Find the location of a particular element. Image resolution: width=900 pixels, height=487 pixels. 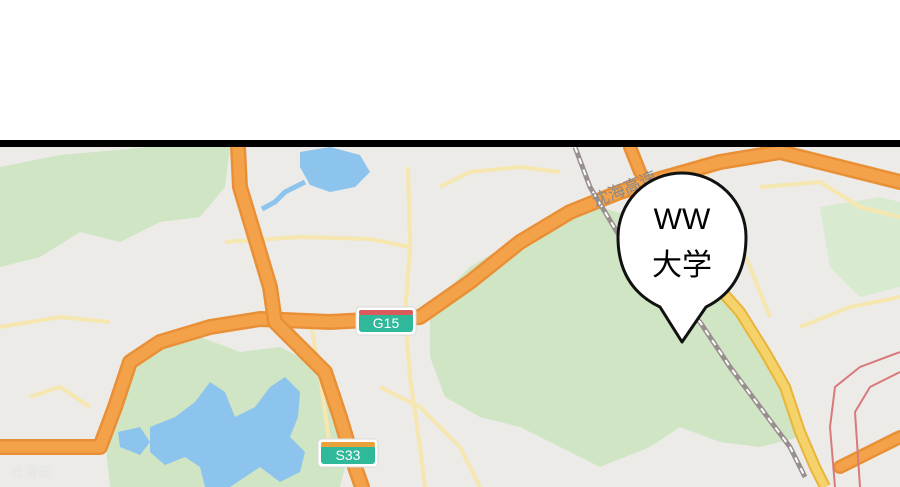

panel-border is located at coordinates (450, 143).